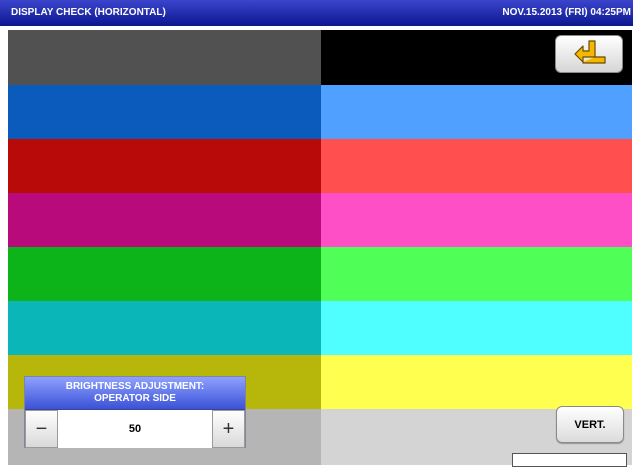 The height and width of the screenshot is (467, 633). I want to click on brightness-decrease-button: −, so click(41, 429).